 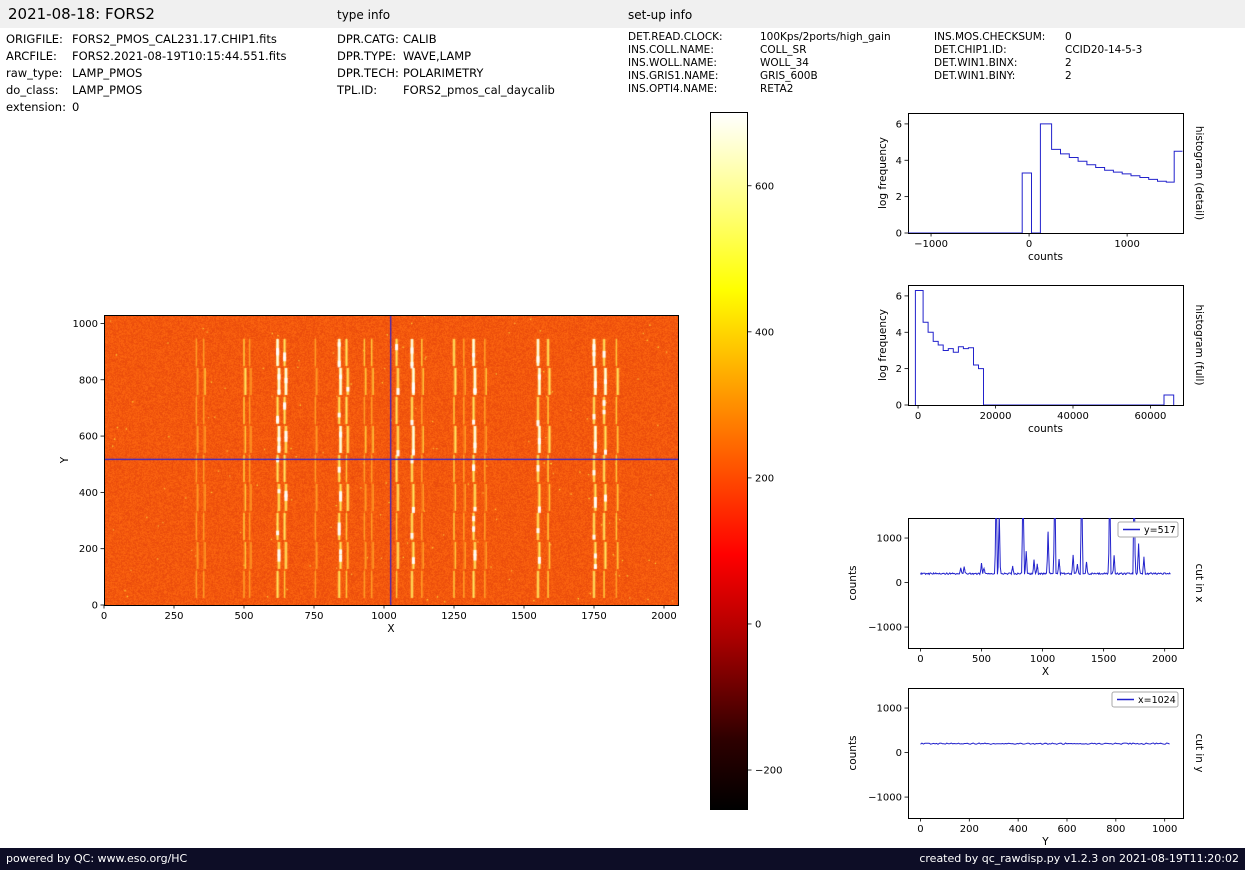 I want to click on info-row-rawtype: raw_type: LAMP_PMOS, so click(x=146, y=73).